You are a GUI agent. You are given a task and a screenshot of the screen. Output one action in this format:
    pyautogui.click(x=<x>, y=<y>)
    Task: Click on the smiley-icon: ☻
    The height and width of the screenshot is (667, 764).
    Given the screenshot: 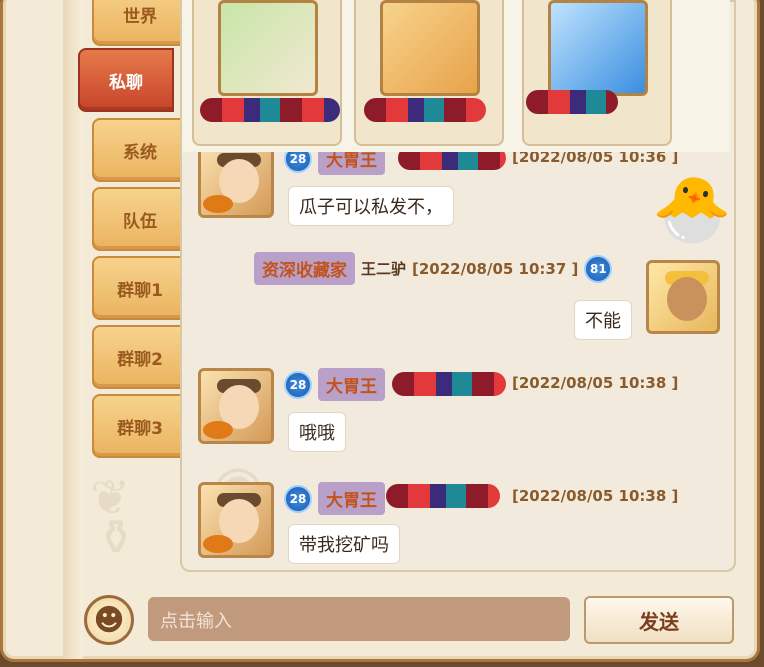 What is the action you would take?
    pyautogui.click(x=109, y=620)
    